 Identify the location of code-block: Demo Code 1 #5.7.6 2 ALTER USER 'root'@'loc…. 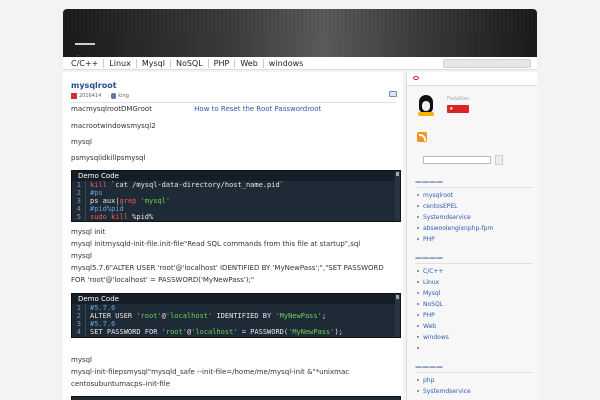
(236, 315).